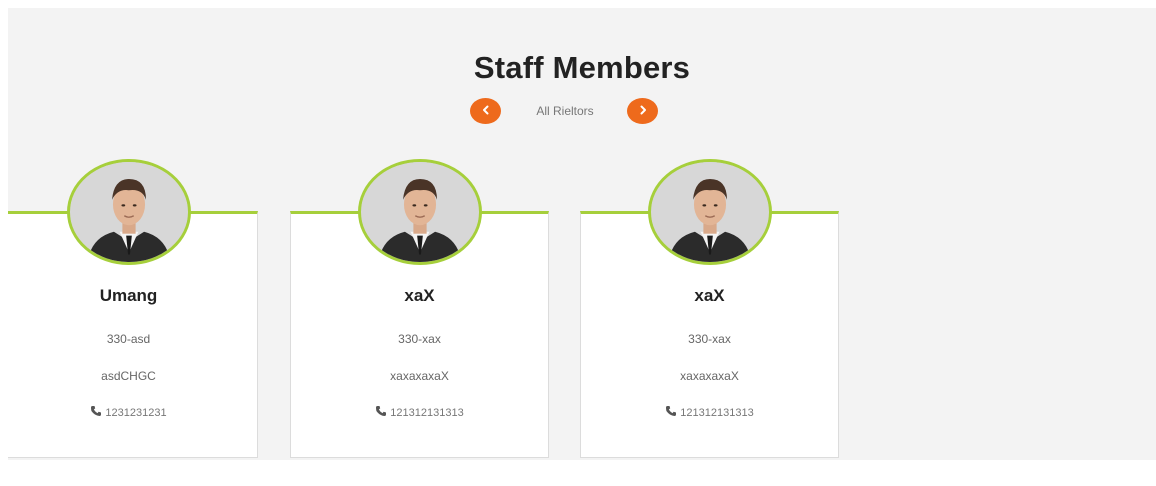  What do you see at coordinates (128, 339) in the screenshot?
I see `staff-code: 330-asd` at bounding box center [128, 339].